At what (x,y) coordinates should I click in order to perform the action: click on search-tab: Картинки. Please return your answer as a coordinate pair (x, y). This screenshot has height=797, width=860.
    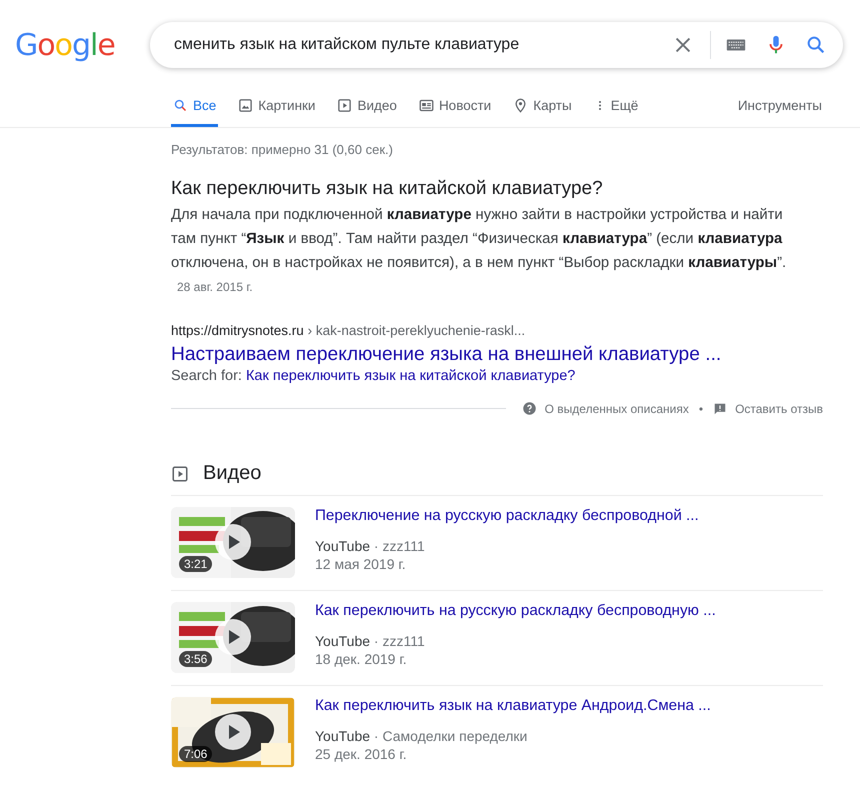
    Looking at the image, I should click on (277, 105).